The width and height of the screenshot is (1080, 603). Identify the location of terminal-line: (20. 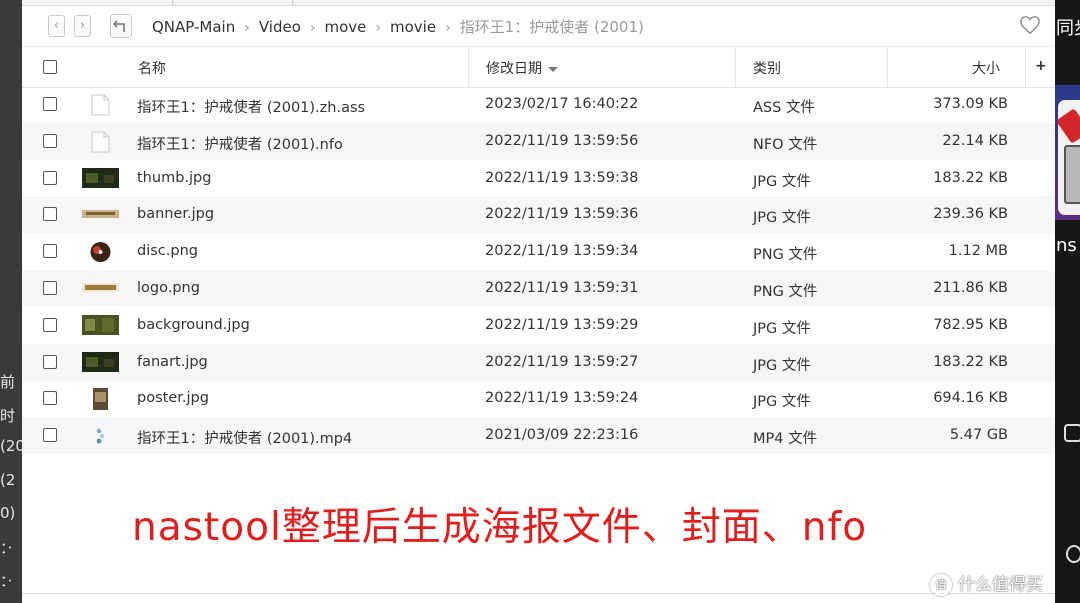
(11, 446).